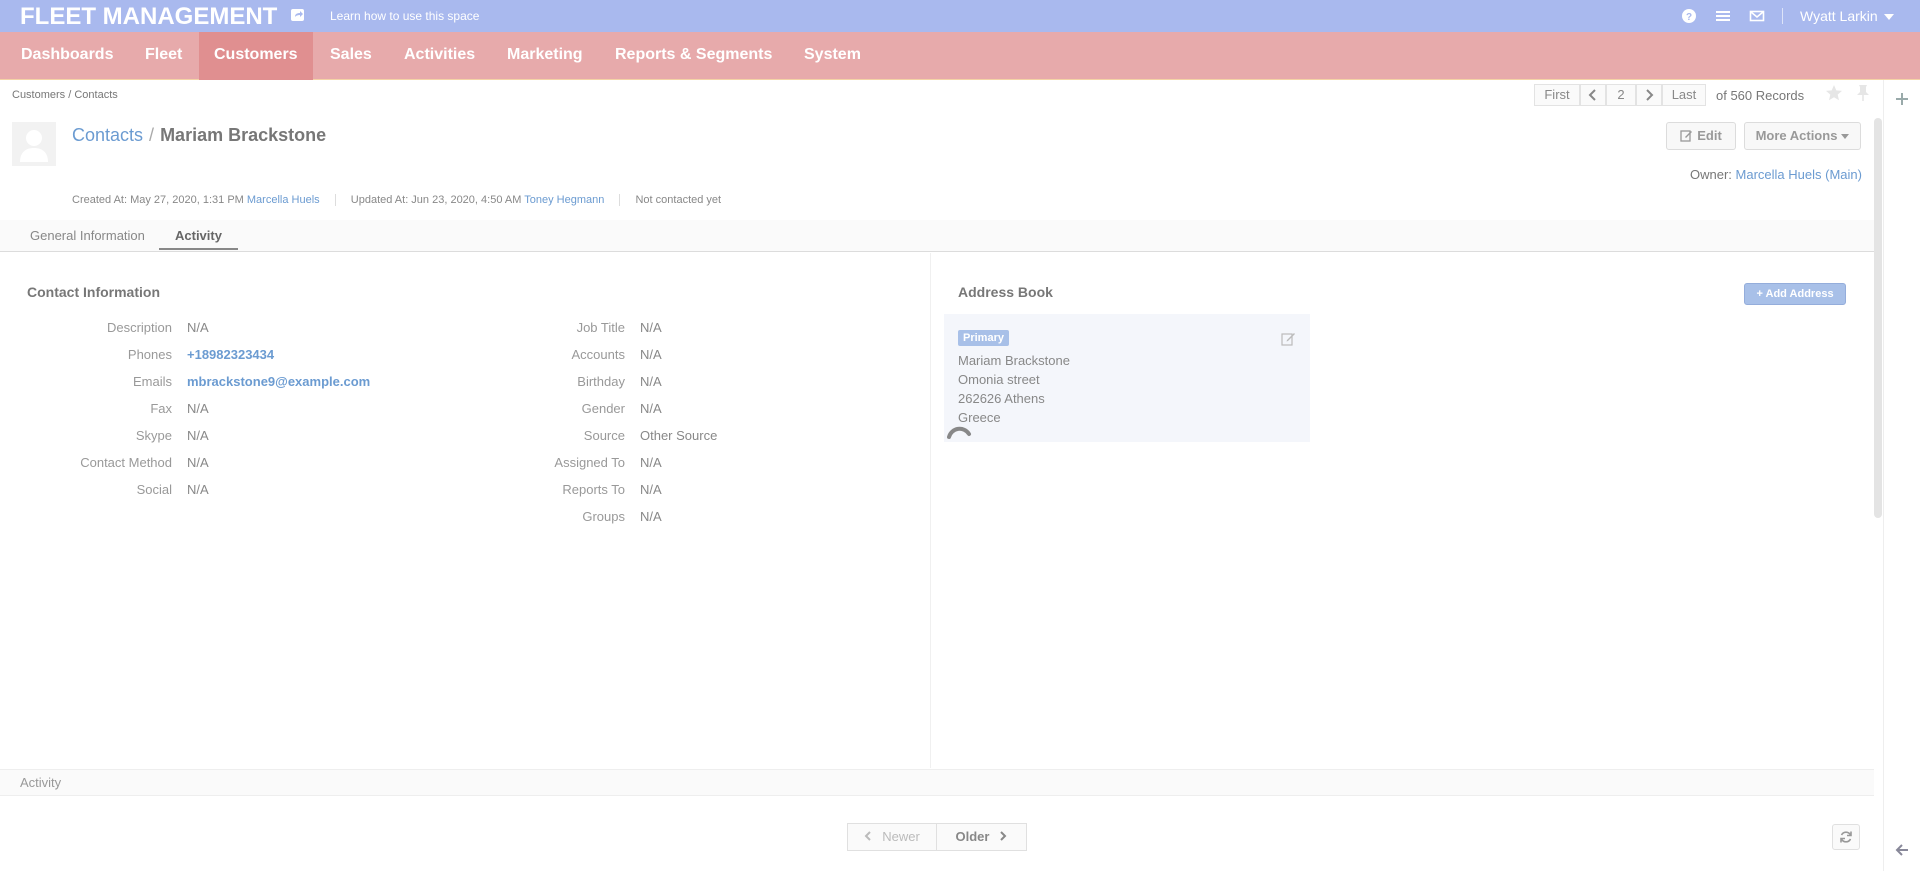 The height and width of the screenshot is (871, 1920). I want to click on refresh-button, so click(1846, 837).